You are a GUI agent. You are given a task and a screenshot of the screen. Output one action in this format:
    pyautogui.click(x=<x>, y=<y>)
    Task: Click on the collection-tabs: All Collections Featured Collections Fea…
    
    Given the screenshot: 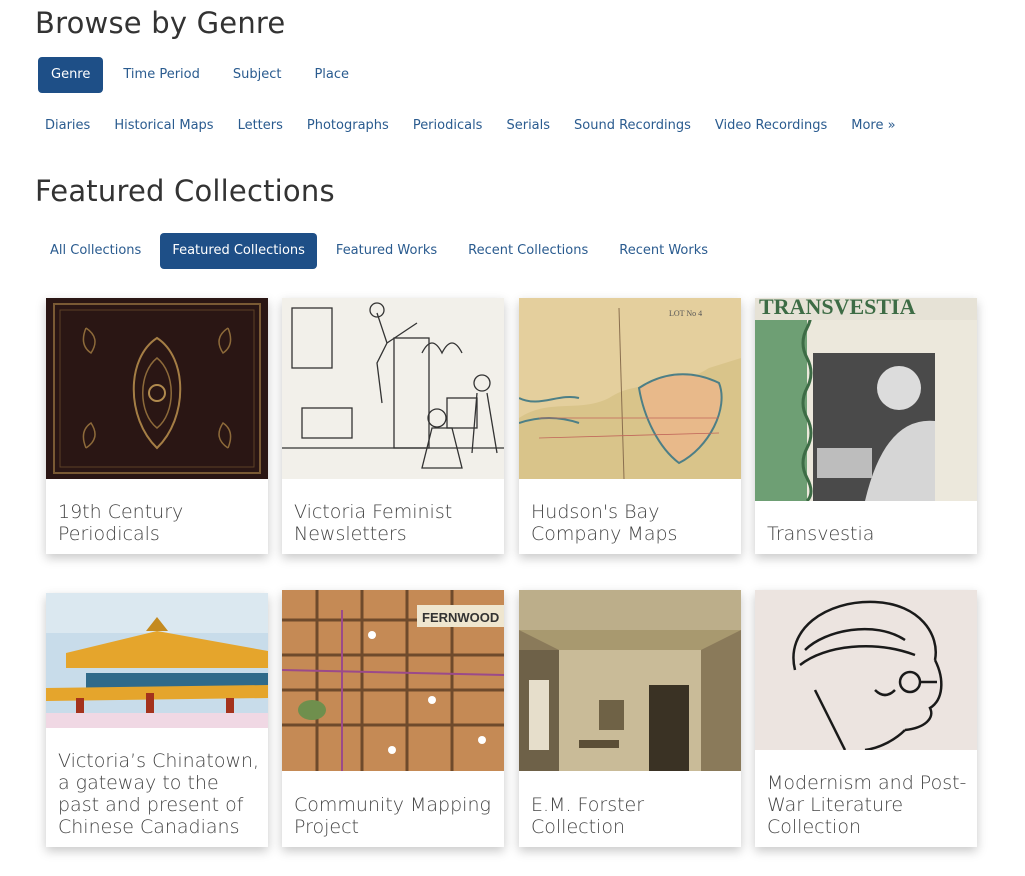 What is the action you would take?
    pyautogui.click(x=382, y=251)
    